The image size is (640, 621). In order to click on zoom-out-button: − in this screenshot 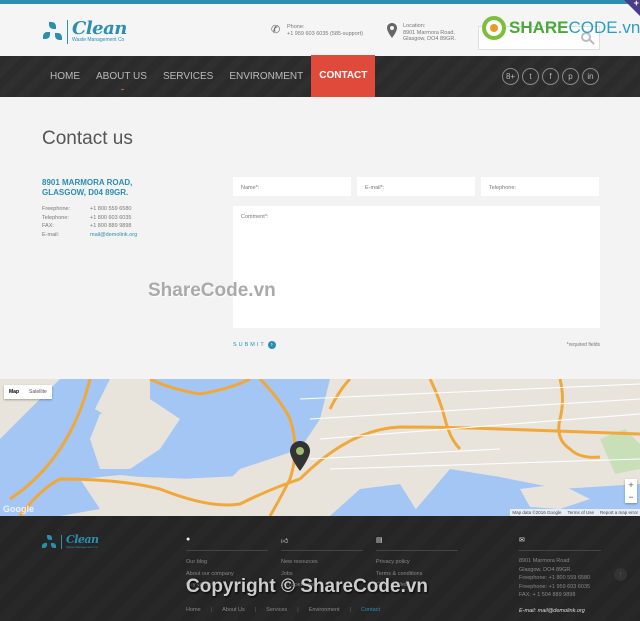, I will do `click(631, 497)`.